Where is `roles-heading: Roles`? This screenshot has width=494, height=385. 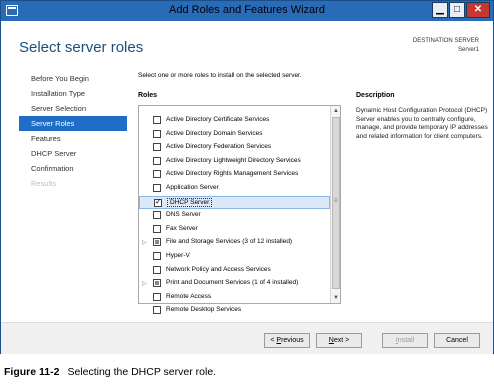
roles-heading: Roles is located at coordinates (148, 95).